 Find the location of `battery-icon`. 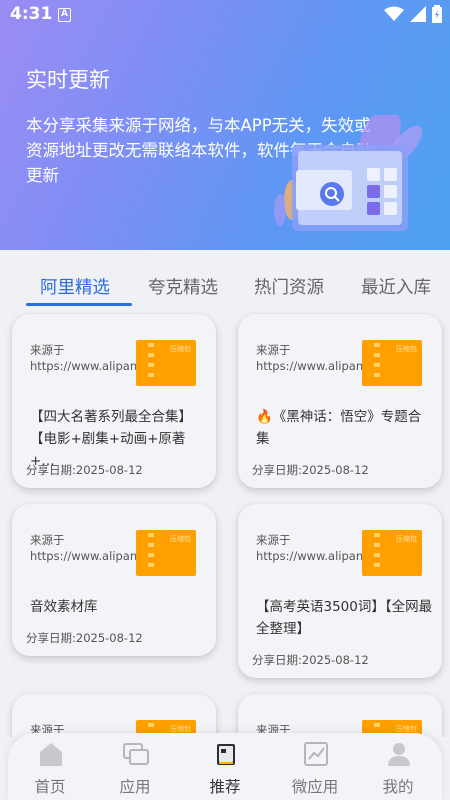

battery-icon is located at coordinates (437, 14).